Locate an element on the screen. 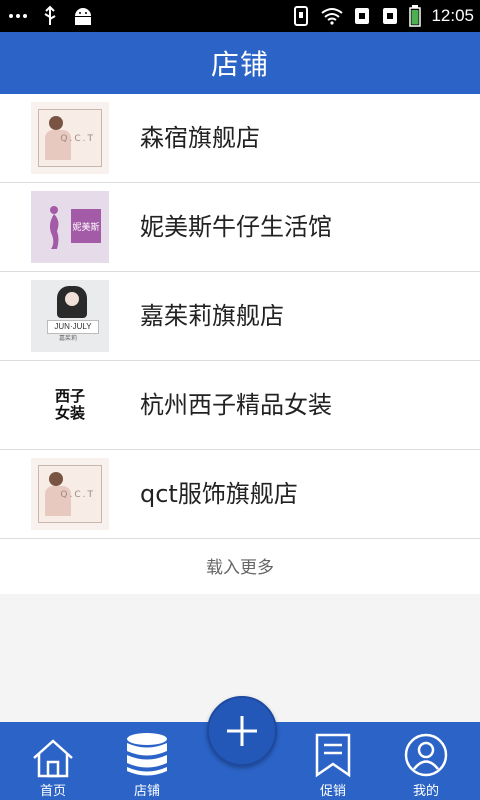 Image resolution: width=480 pixels, height=800 pixels. nav-home-label: 首页 is located at coordinates (52, 791).